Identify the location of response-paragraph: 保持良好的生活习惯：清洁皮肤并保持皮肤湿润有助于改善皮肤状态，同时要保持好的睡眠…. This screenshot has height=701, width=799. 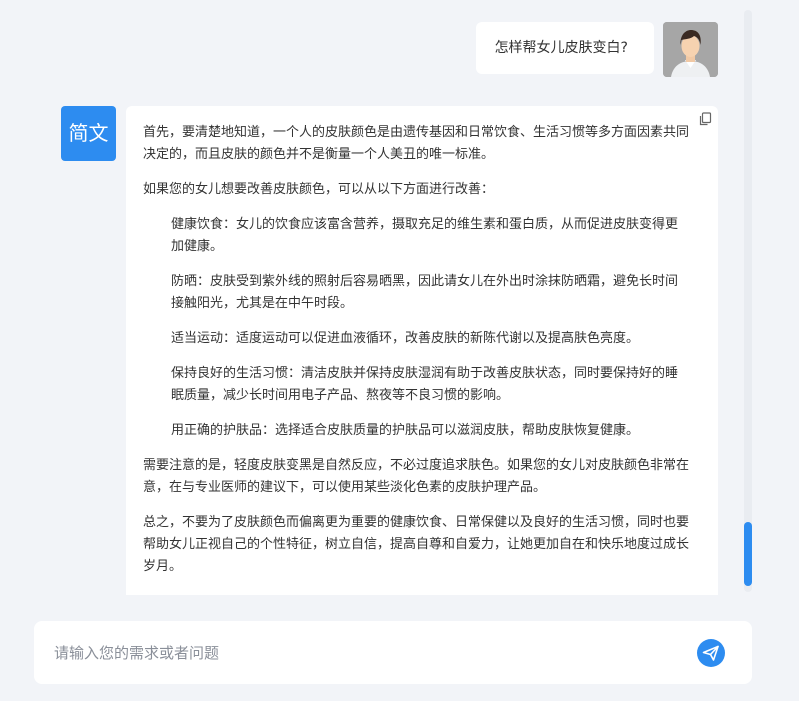
(425, 384).